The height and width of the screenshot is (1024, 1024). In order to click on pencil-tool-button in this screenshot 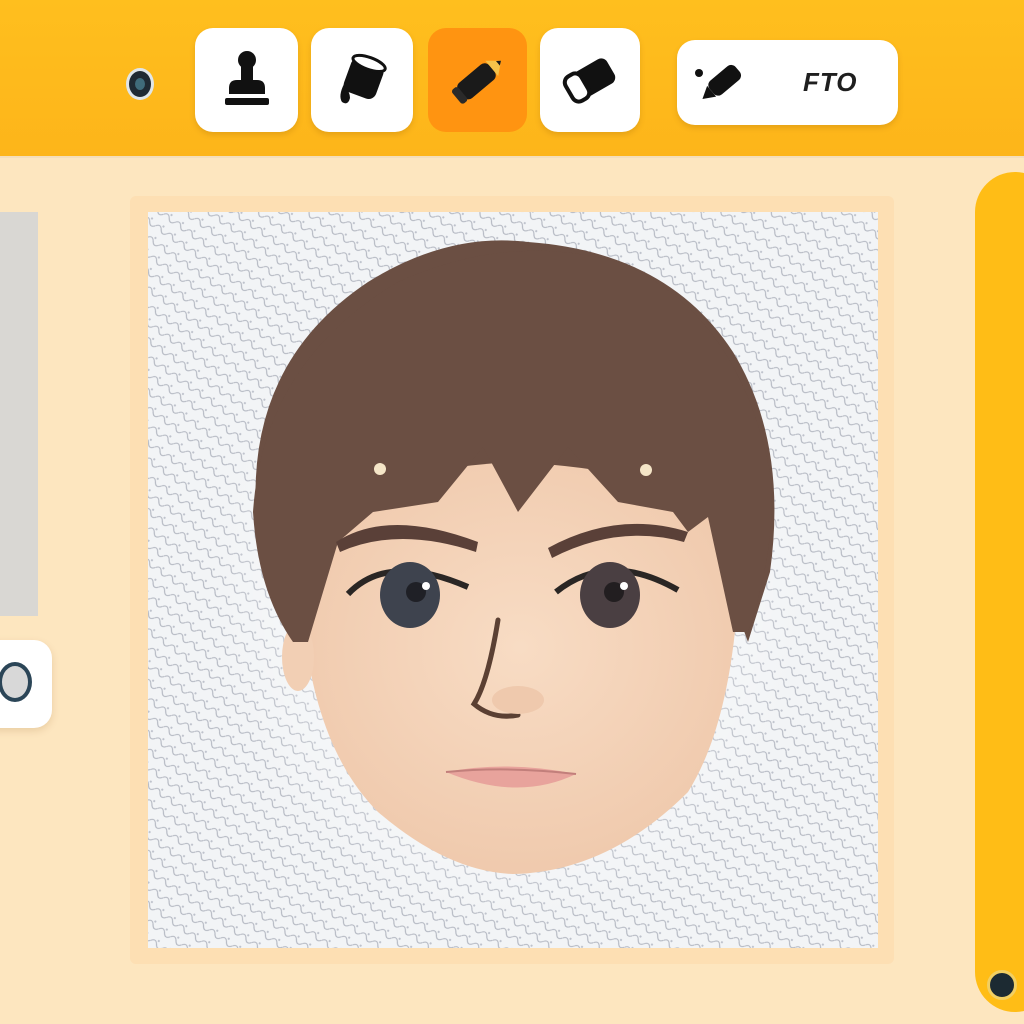, I will do `click(477, 80)`.